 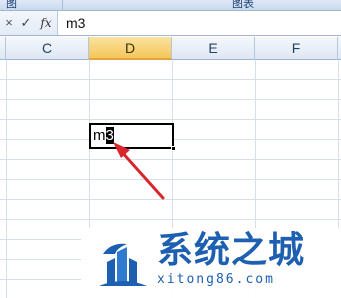 I want to click on ribbon-group-label-charts: 图表, so click(x=243, y=5).